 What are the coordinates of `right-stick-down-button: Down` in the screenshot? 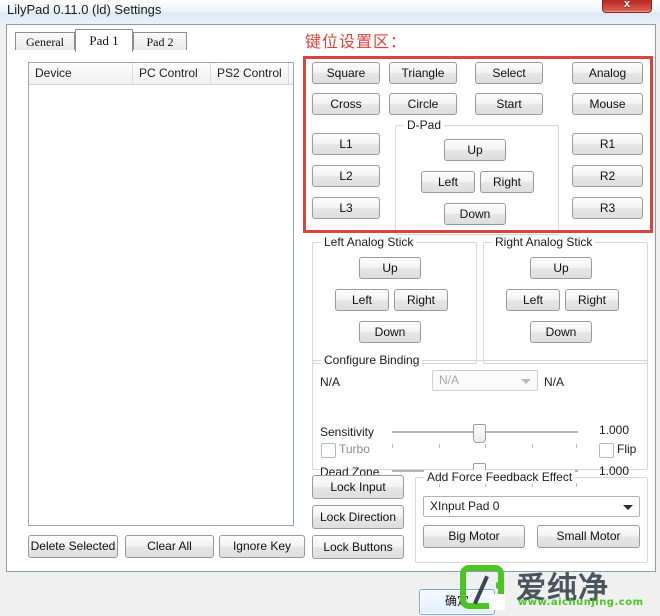 It's located at (561, 332).